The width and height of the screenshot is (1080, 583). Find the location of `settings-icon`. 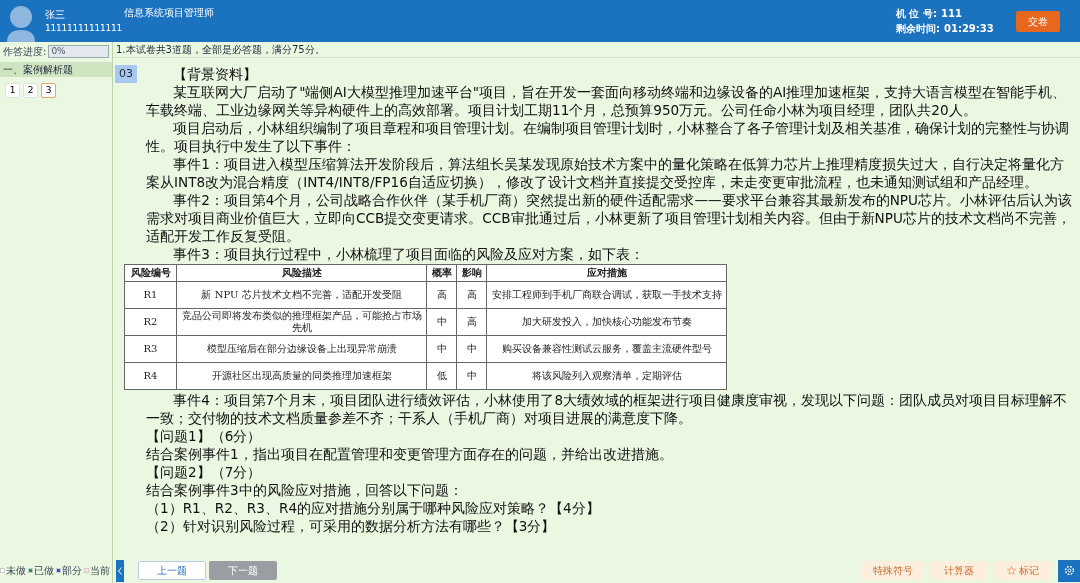

settings-icon is located at coordinates (1069, 570).